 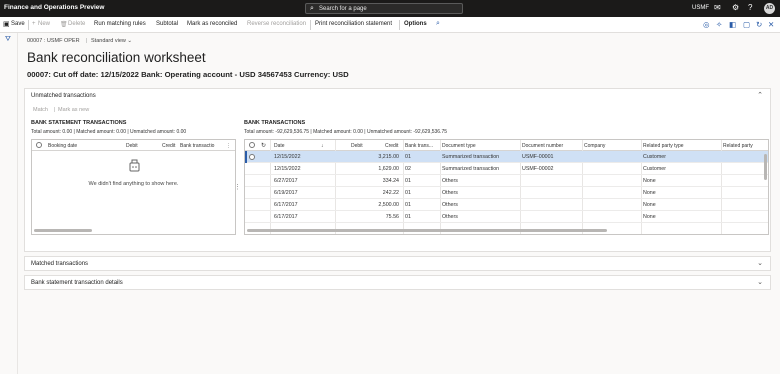 I want to click on debit-cell: 242.22, so click(x=368, y=193).